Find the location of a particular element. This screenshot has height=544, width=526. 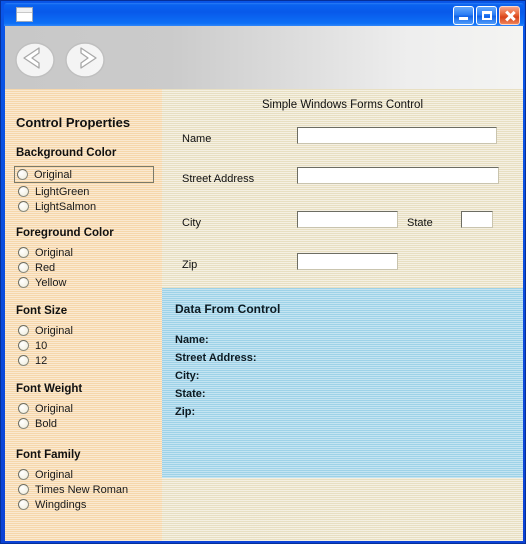

group-heading: Font Weight is located at coordinates (49, 389).